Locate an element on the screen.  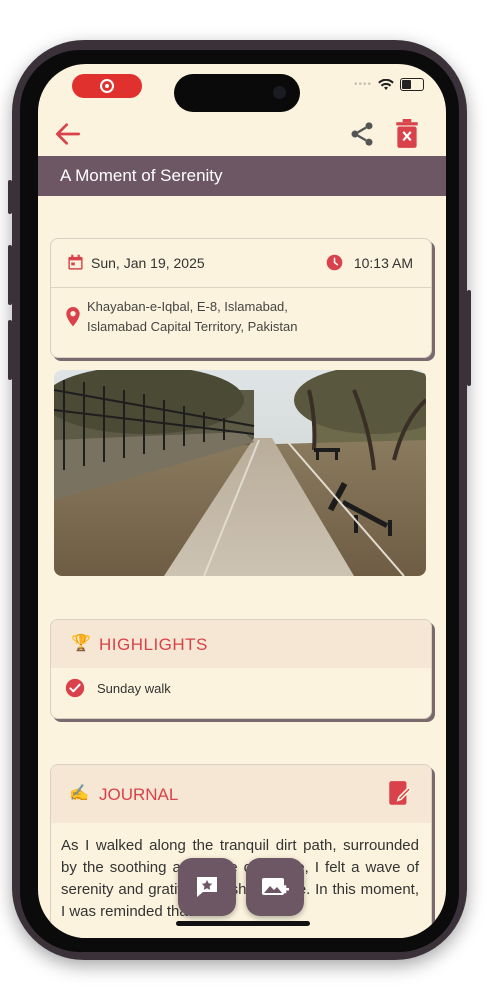
star-message-icon is located at coordinates (207, 887).